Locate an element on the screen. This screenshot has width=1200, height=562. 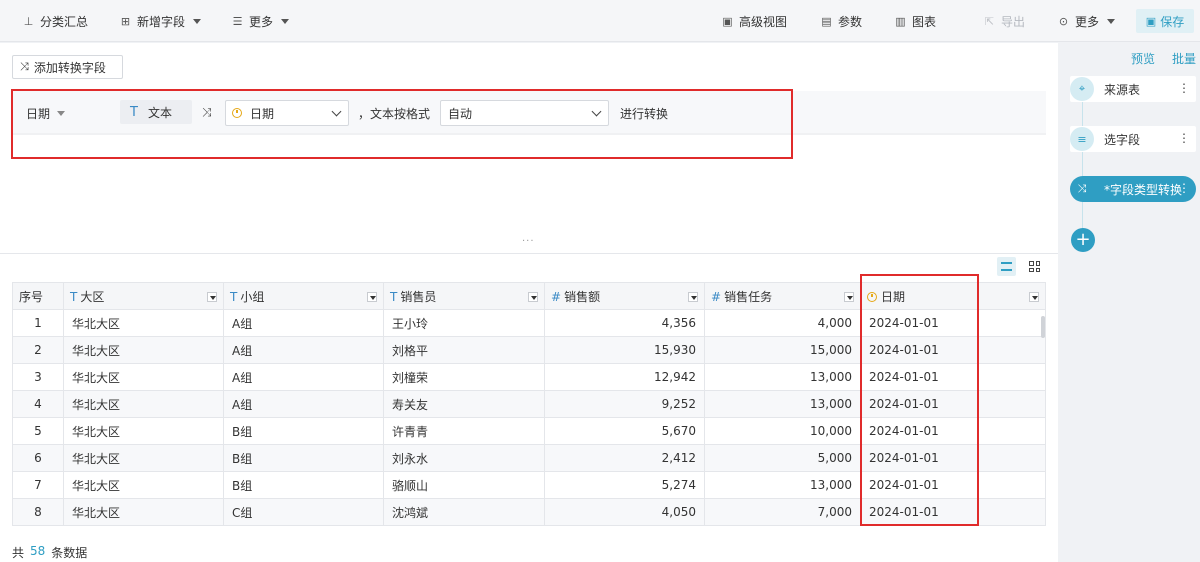
table-cell: 刘永水 is located at coordinates (464, 458).